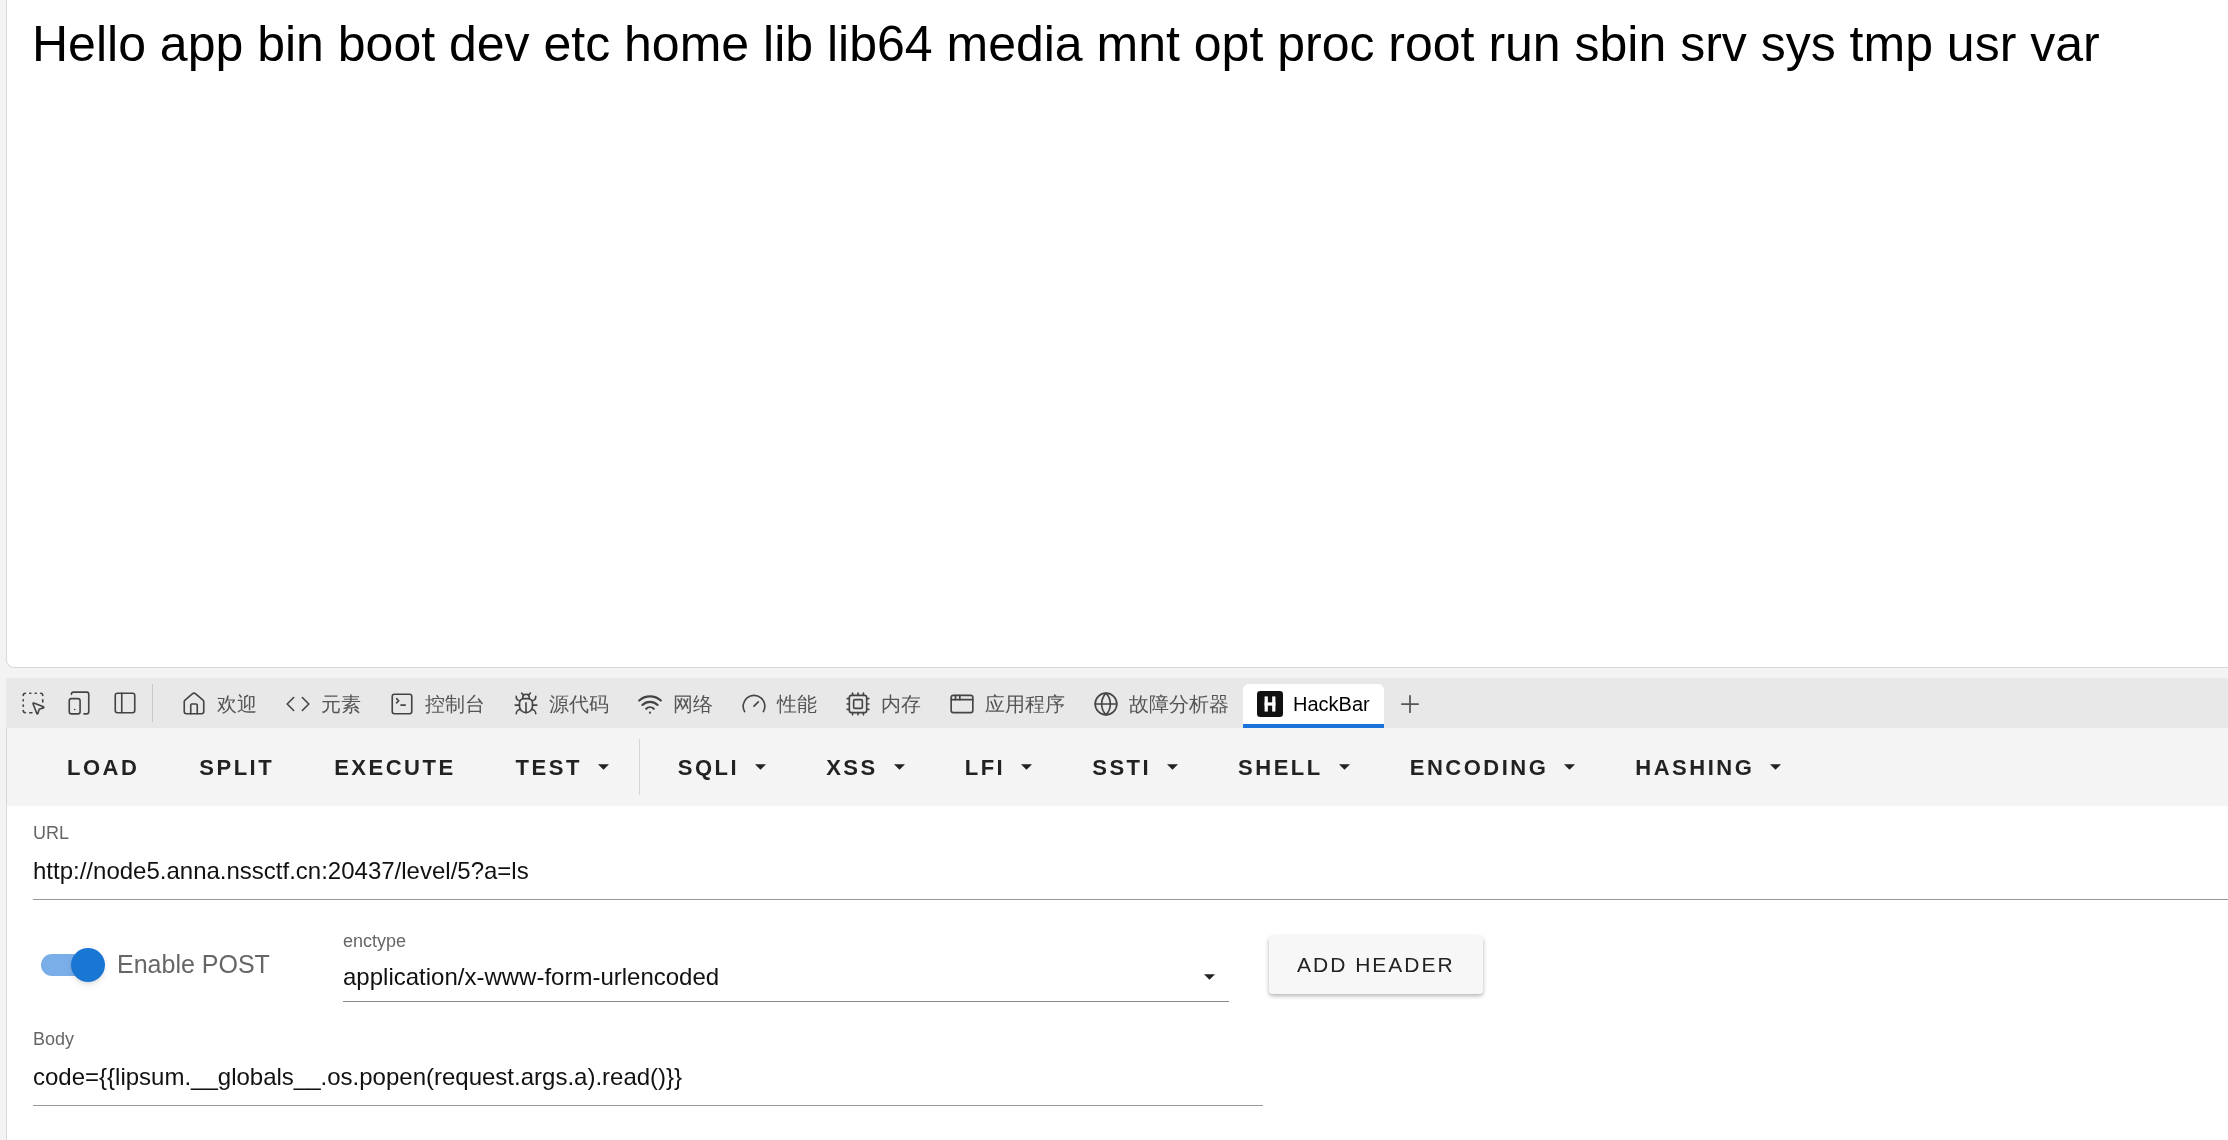  Describe the element at coordinates (1313, 706) in the screenshot. I see `devtools-tab: HackBar` at that location.